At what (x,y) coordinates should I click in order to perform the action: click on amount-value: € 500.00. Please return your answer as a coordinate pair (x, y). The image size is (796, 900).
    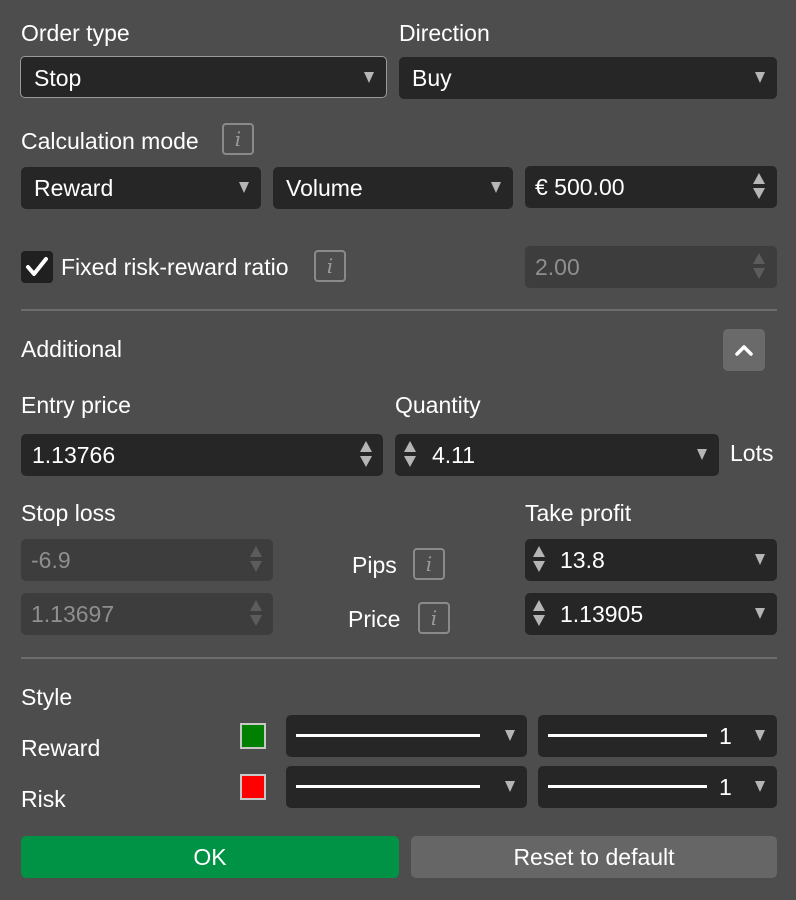
    Looking at the image, I should click on (580, 187).